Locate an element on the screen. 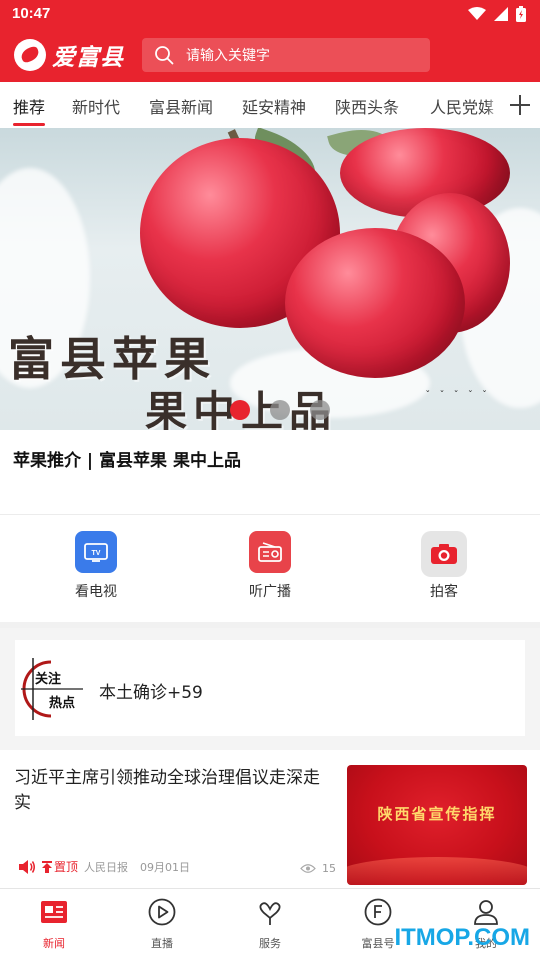 Image resolution: width=540 pixels, height=960 pixels. hot-topic-text: 本土确诊+59 is located at coordinates (151, 693).